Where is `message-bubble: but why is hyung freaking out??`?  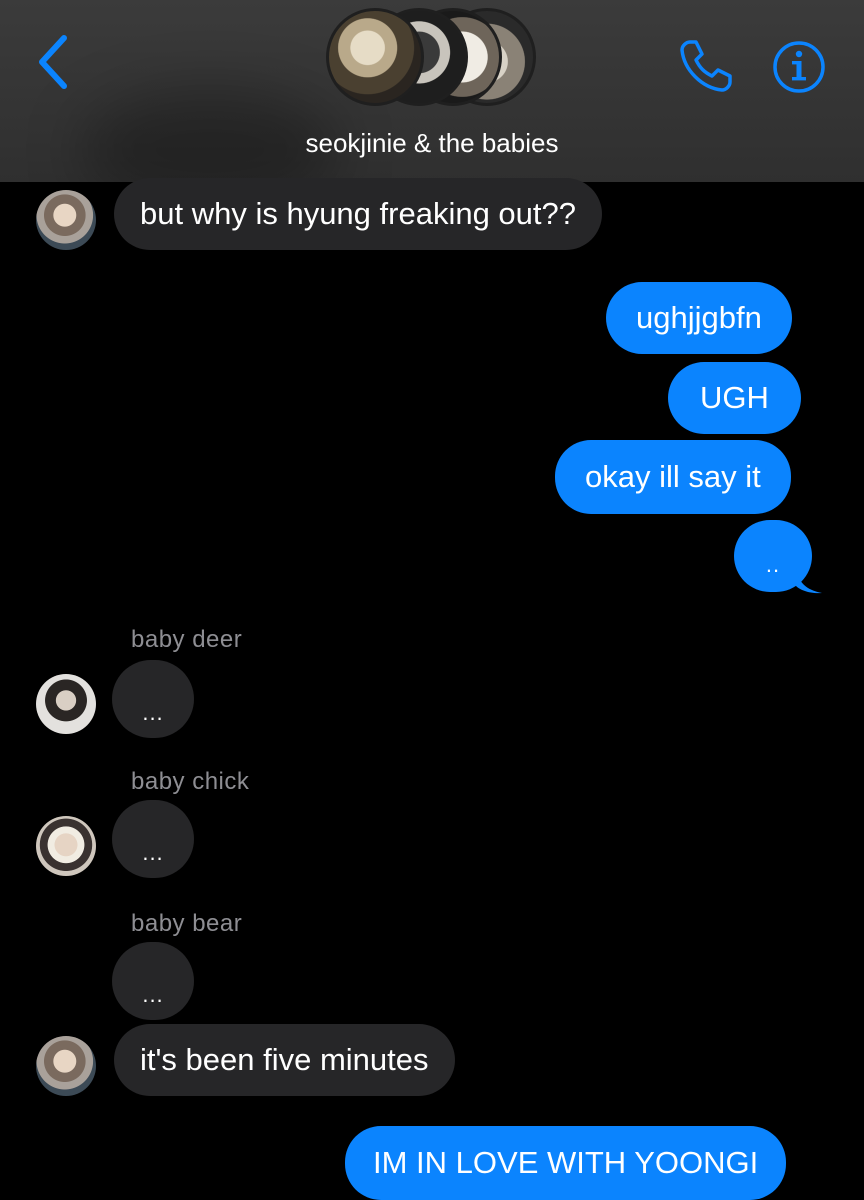 message-bubble: but why is hyung freaking out?? is located at coordinates (358, 214).